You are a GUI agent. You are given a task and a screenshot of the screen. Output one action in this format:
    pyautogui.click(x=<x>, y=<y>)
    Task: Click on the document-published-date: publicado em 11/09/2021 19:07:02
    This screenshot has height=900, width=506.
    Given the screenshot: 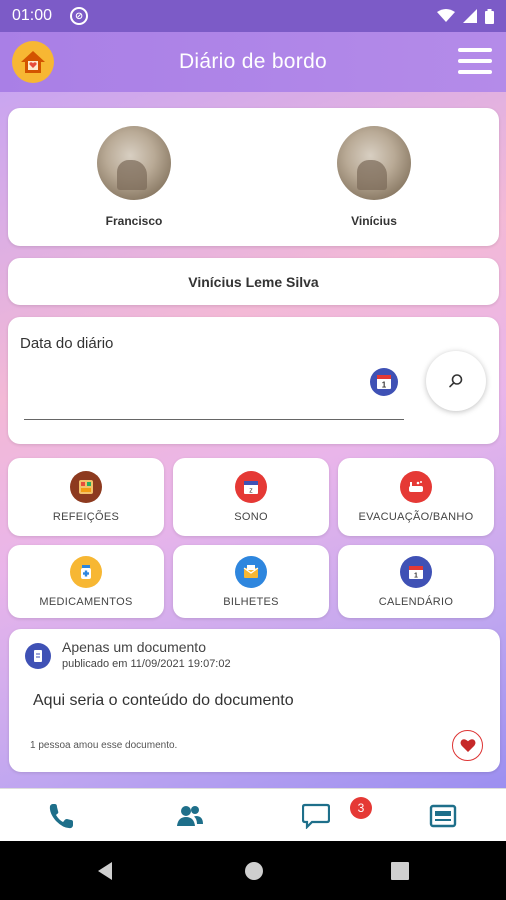 What is the action you would take?
    pyautogui.click(x=146, y=664)
    